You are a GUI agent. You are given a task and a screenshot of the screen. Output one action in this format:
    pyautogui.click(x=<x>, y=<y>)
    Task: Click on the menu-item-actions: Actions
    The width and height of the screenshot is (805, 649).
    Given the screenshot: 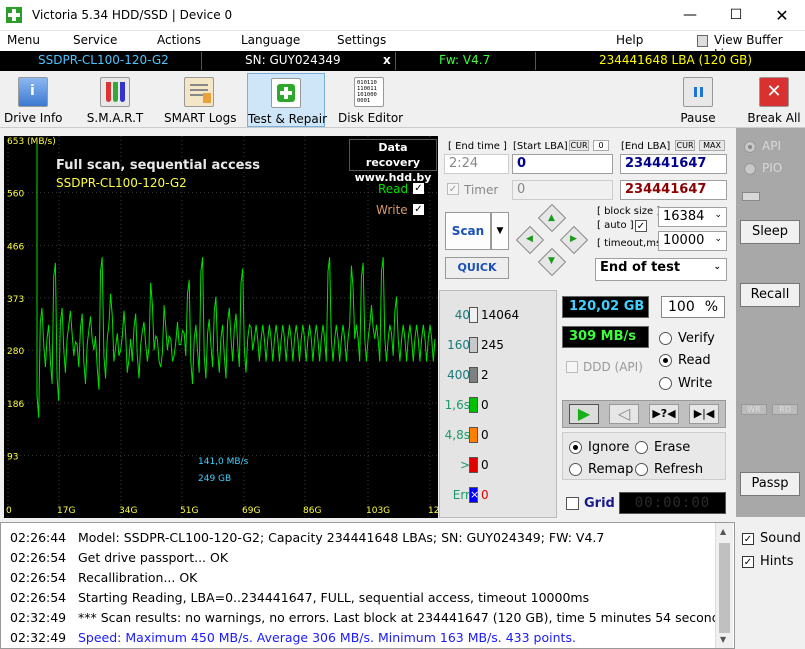 What is the action you would take?
    pyautogui.click(x=179, y=40)
    